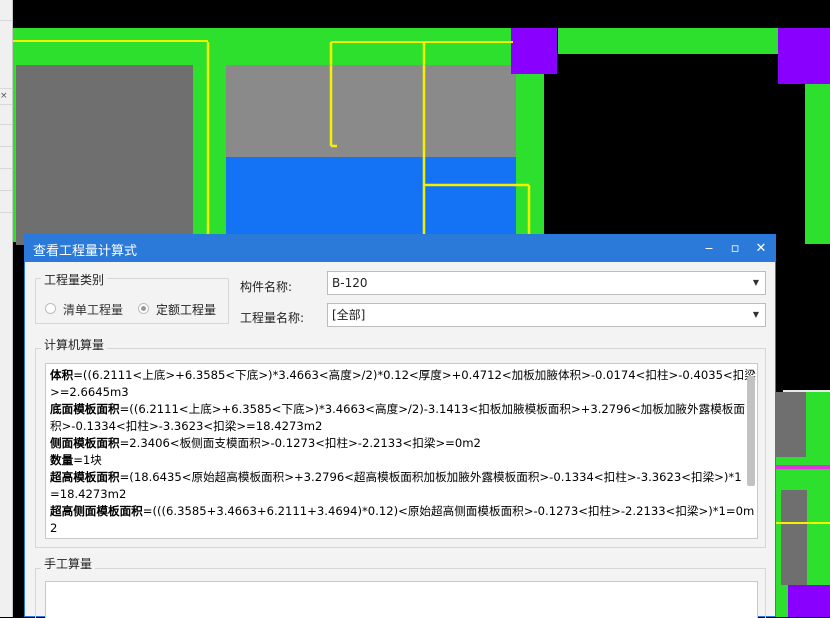 The image size is (830, 618). What do you see at coordinates (709, 248) in the screenshot?
I see `minimize-icon: ‒` at bounding box center [709, 248].